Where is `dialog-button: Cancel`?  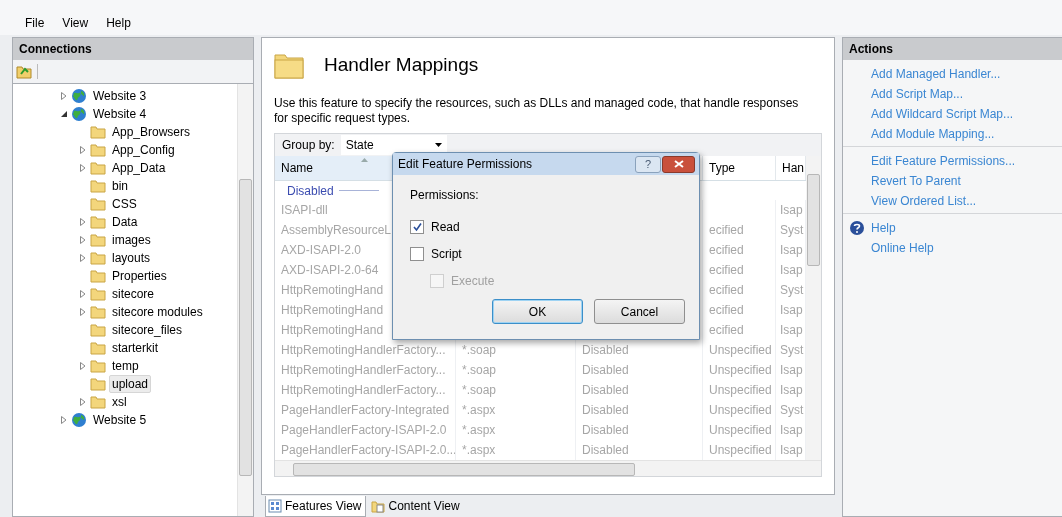 dialog-button: Cancel is located at coordinates (639, 311).